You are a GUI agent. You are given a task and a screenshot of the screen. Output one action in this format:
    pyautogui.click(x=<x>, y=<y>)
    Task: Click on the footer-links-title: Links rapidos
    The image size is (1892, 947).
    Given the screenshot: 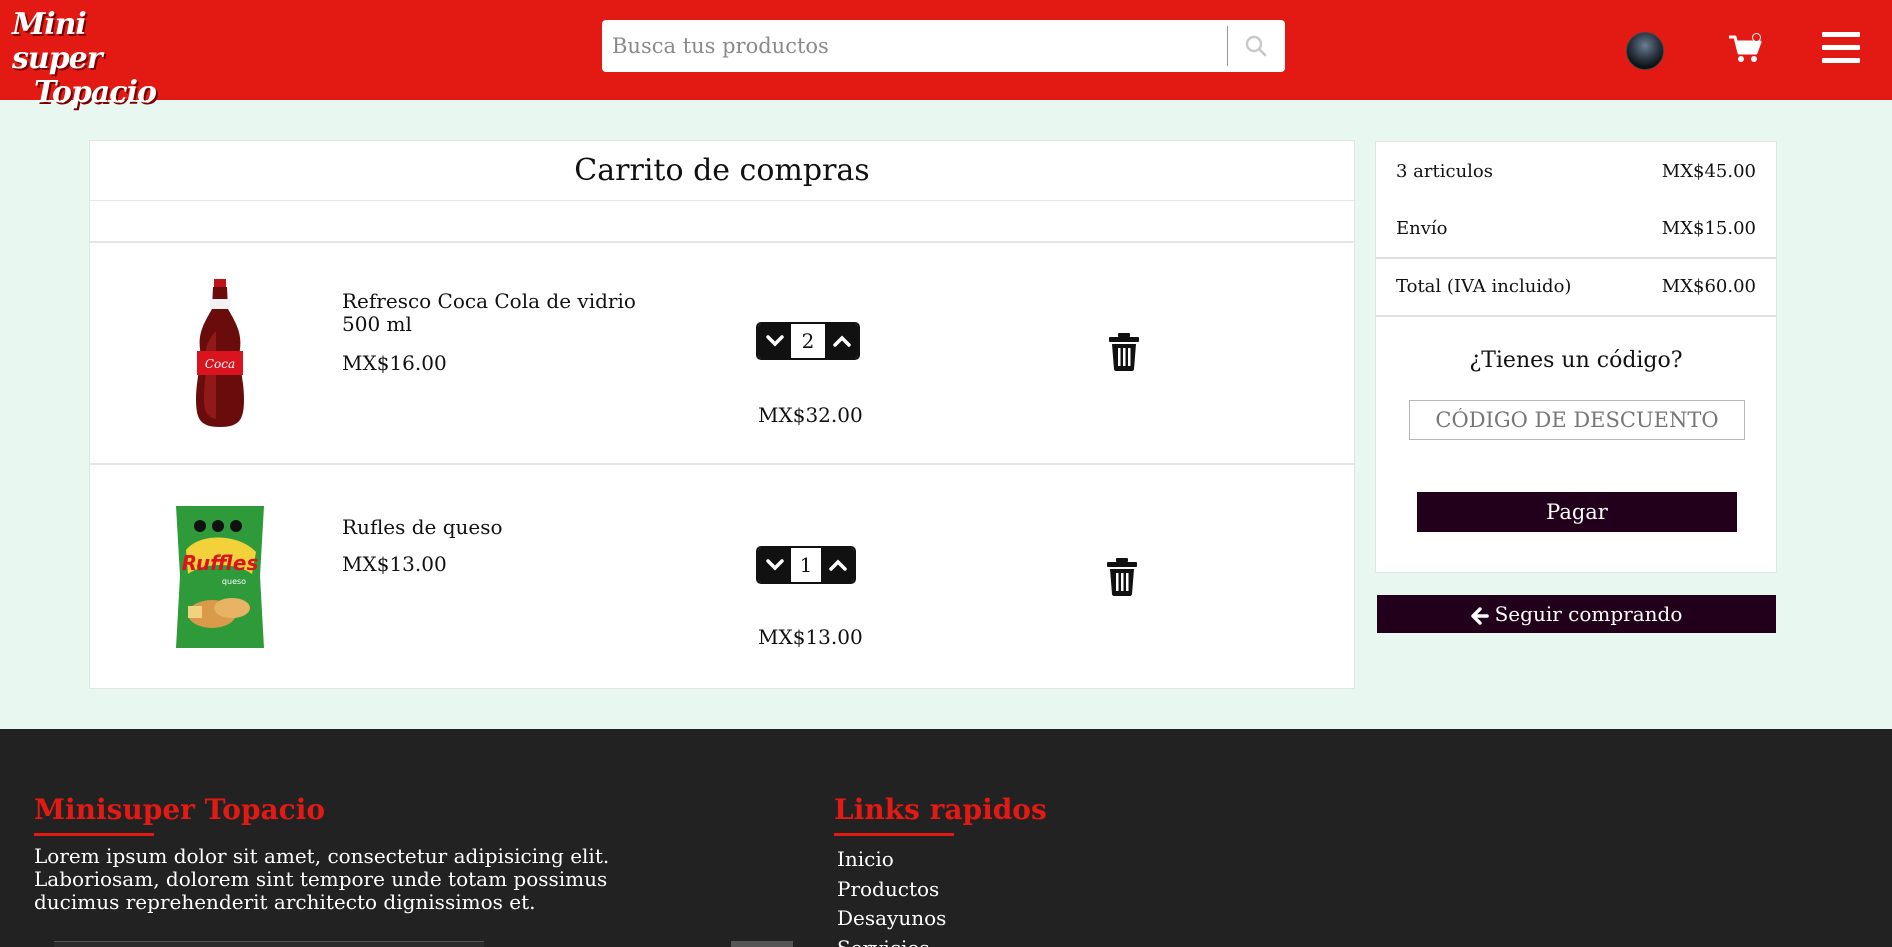 What is the action you would take?
    pyautogui.click(x=940, y=809)
    